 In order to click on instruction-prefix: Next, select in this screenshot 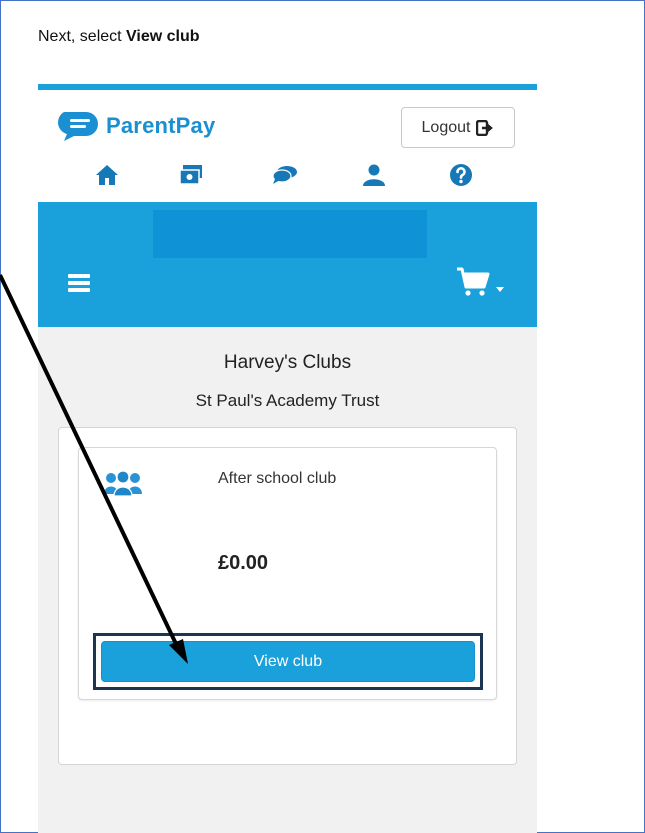, I will do `click(82, 36)`.